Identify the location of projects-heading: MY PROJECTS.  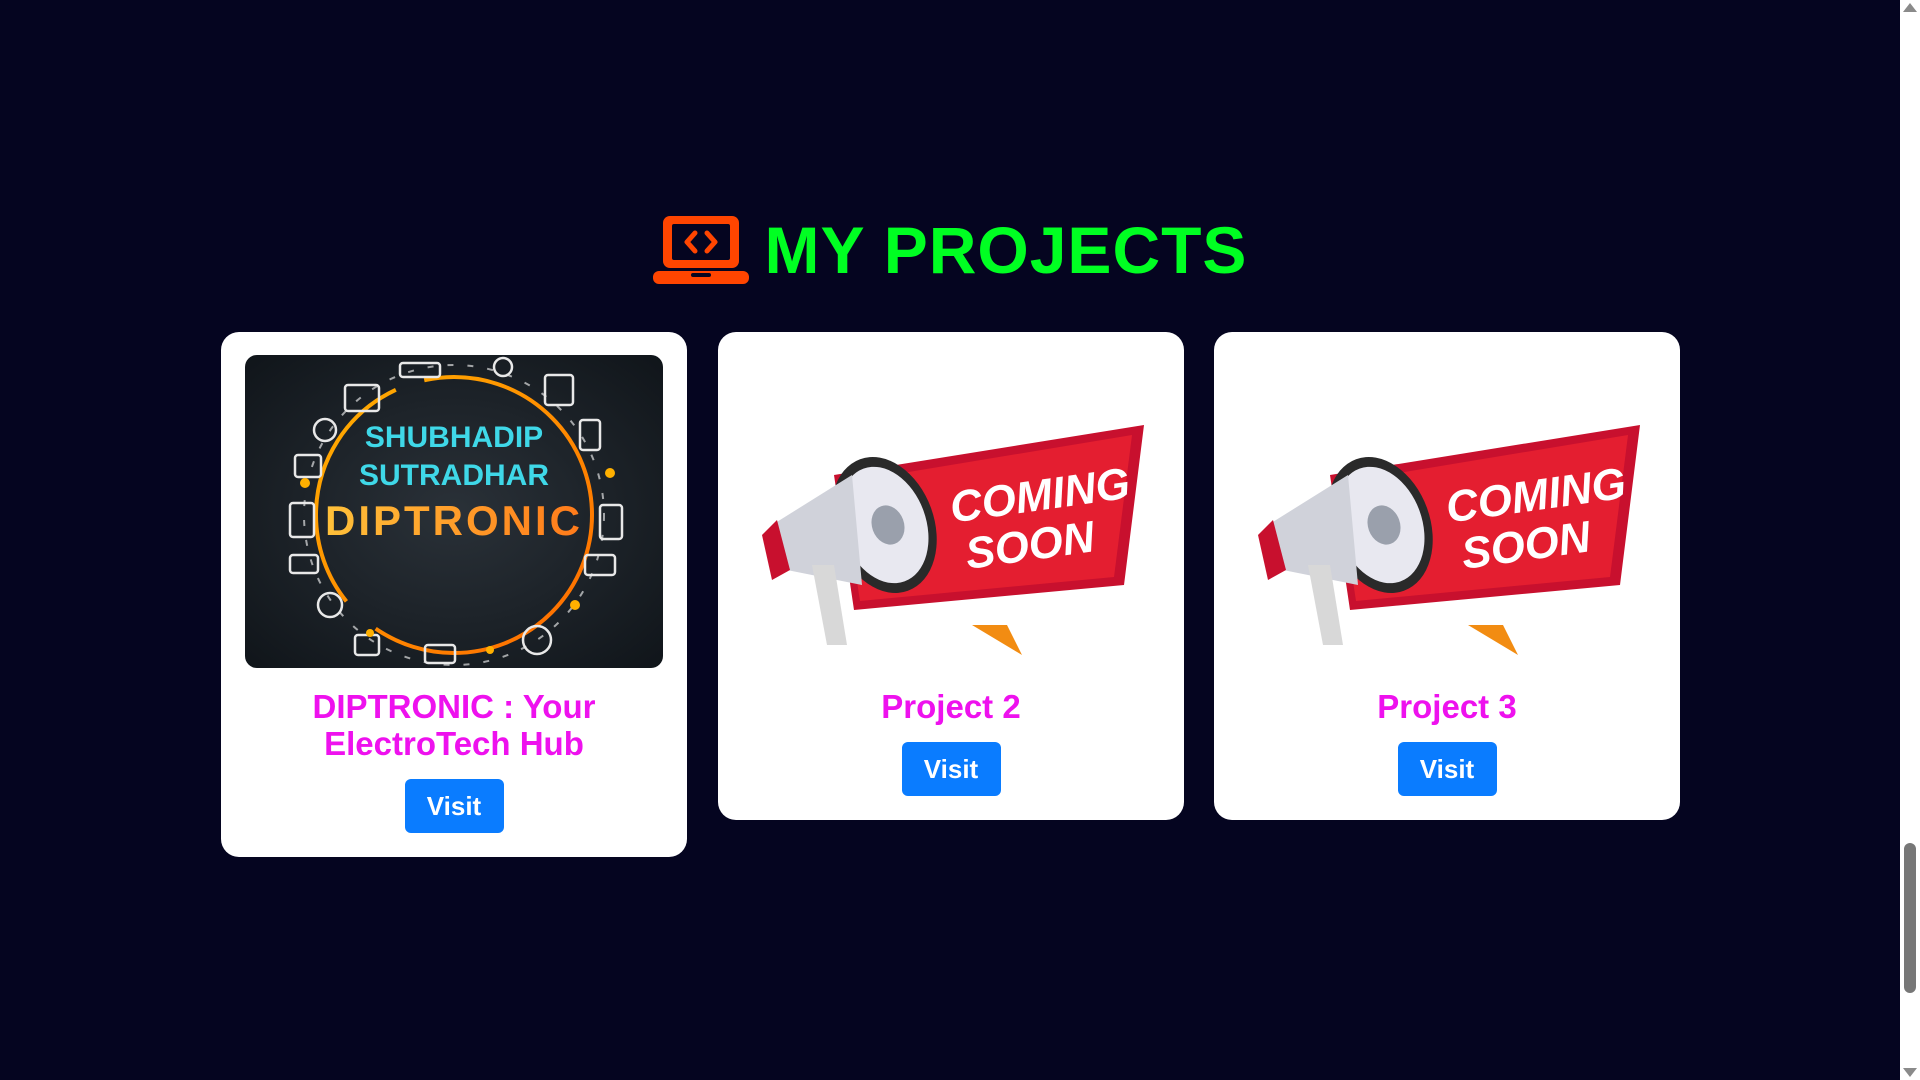
(950, 250).